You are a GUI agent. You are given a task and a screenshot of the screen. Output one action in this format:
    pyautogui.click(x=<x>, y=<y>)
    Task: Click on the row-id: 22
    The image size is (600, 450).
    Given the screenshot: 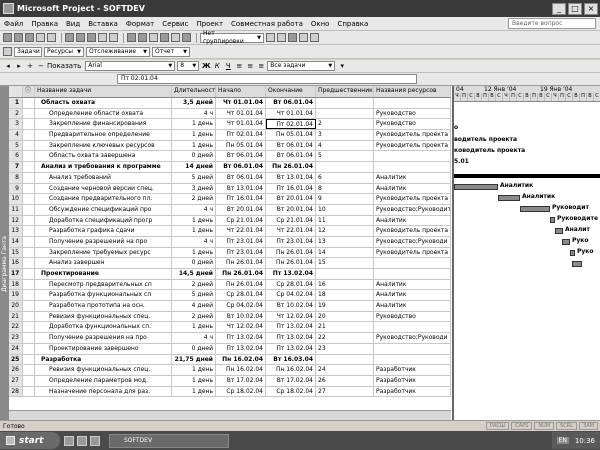 What is the action you would take?
    pyautogui.click(x=16, y=327)
    